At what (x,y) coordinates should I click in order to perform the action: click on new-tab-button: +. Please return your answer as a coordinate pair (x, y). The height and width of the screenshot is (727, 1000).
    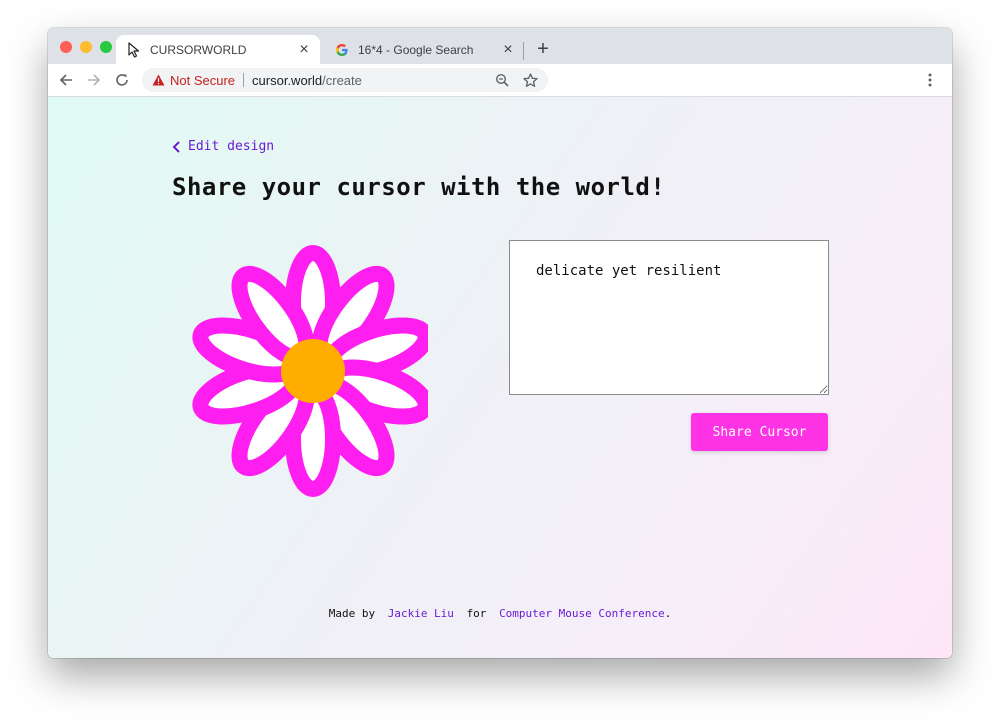
    Looking at the image, I should click on (543, 49).